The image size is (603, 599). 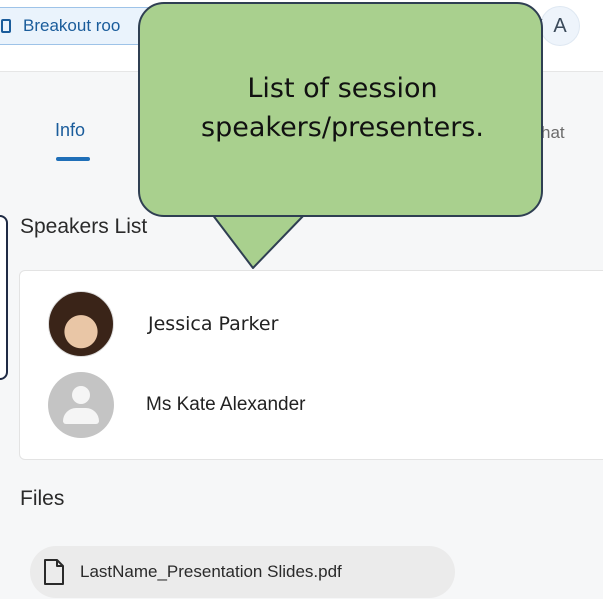 What do you see at coordinates (6, 26) in the screenshot?
I see `room-icon` at bounding box center [6, 26].